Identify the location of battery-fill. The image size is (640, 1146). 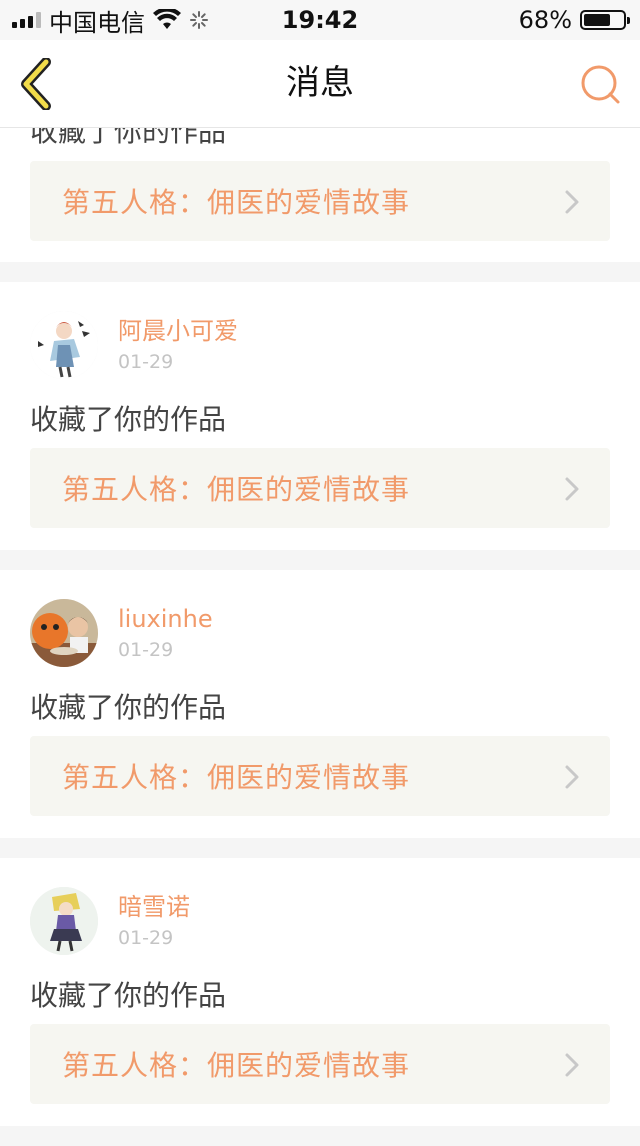
(597, 20).